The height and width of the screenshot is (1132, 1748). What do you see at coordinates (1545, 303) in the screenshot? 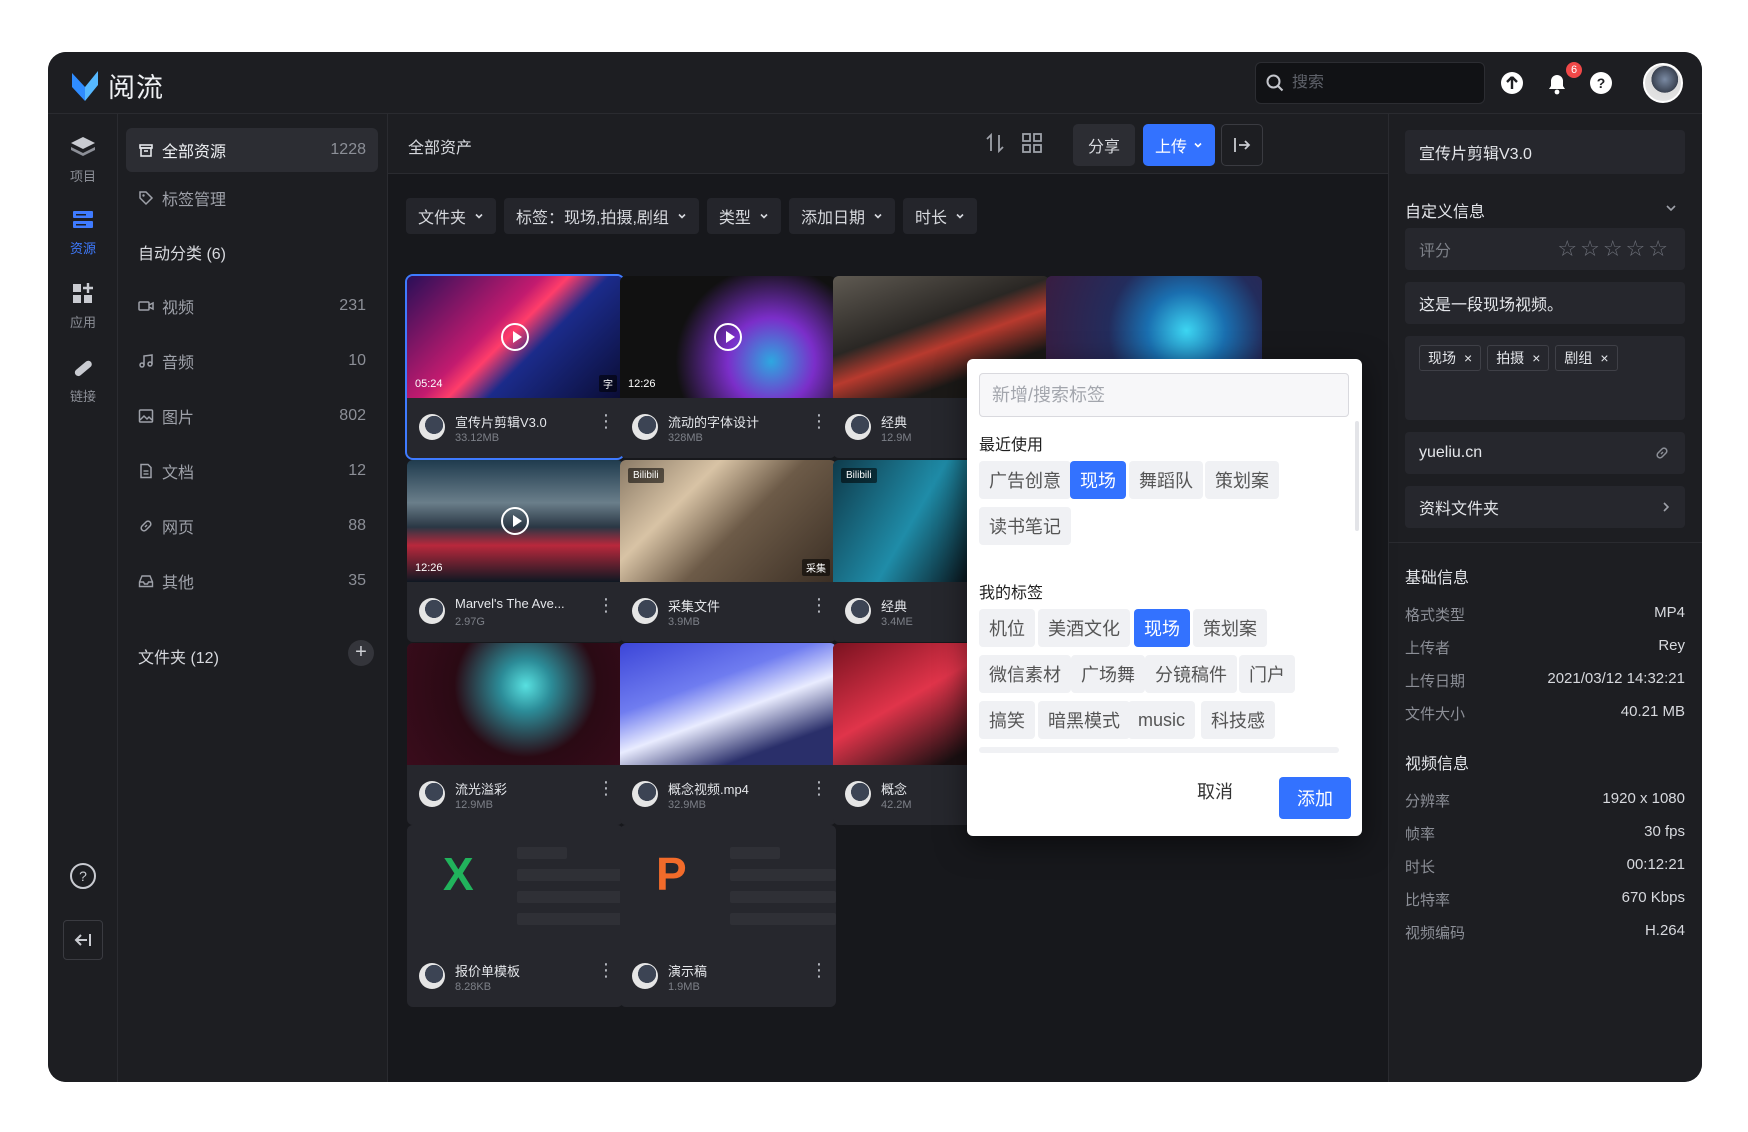
I see `description-field: 这是一段现场视频。` at bounding box center [1545, 303].